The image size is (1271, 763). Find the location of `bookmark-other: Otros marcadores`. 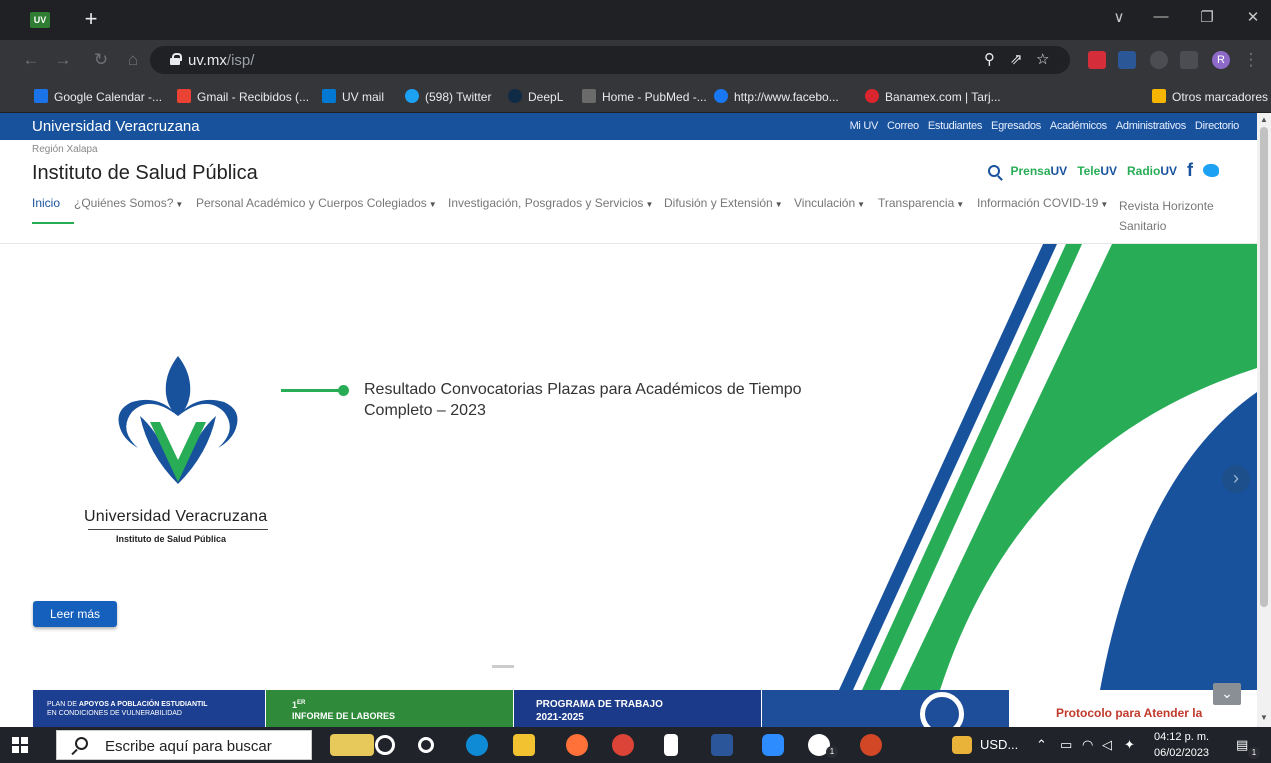

bookmark-other: Otros marcadores is located at coordinates (1210, 96).